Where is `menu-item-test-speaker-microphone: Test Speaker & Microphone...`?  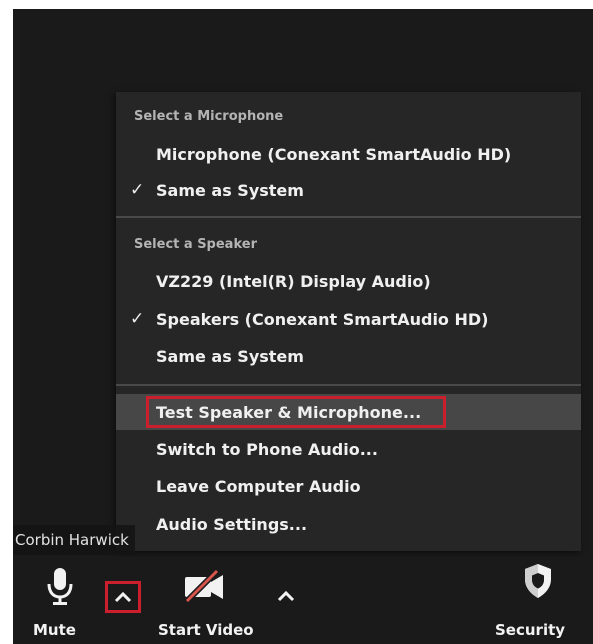 menu-item-test-speaker-microphone: Test Speaker & Microphone... is located at coordinates (348, 412).